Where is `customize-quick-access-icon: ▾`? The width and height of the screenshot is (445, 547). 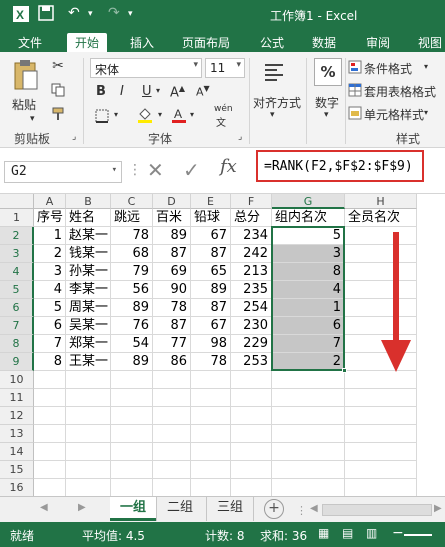
customize-quick-access-icon: ▾ is located at coordinates (130, 14).